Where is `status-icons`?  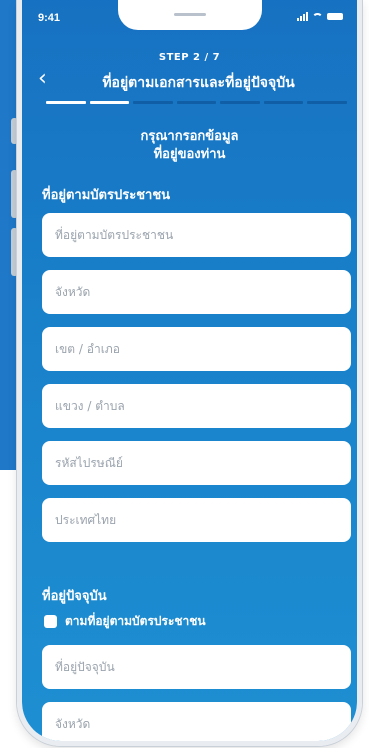
status-icons is located at coordinates (320, 16).